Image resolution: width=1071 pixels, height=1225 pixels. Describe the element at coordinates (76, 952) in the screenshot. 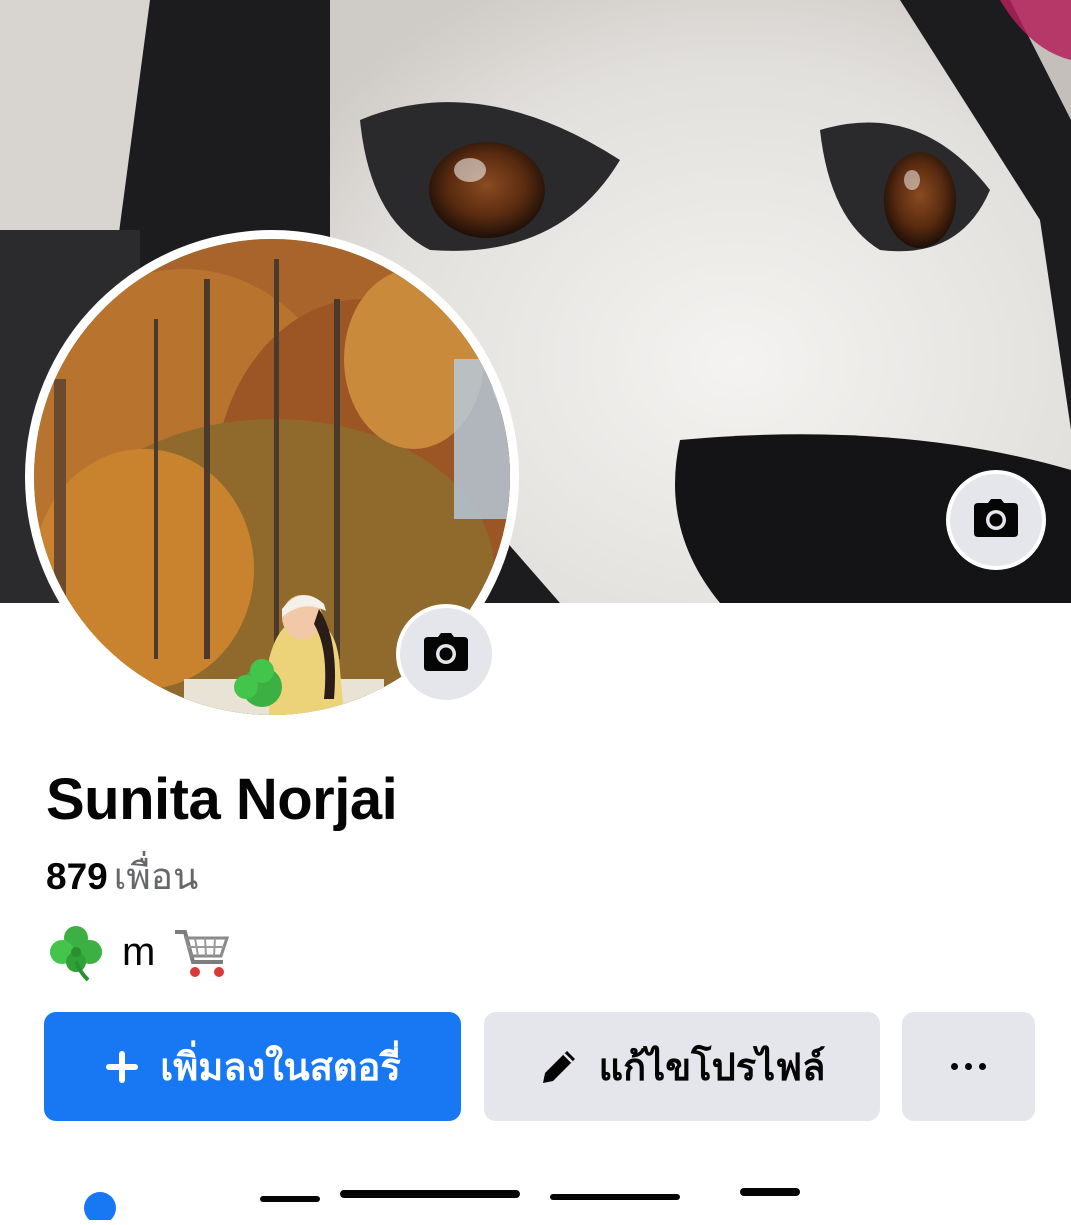

I see `four-leaf-clover-icon` at that location.